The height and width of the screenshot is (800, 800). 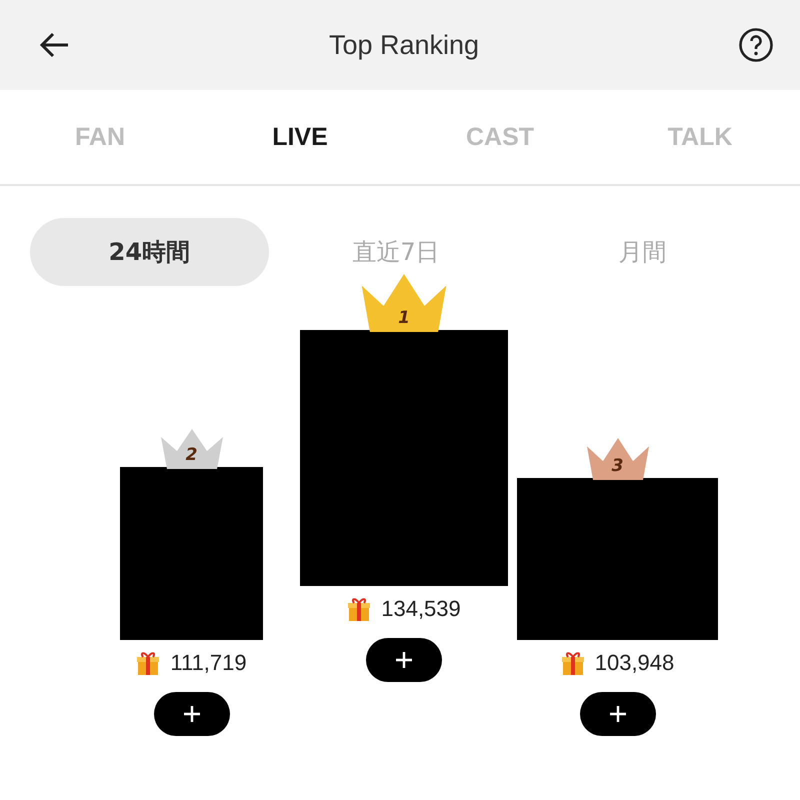 What do you see at coordinates (642, 252) in the screenshot?
I see `period-tab: 月間` at bounding box center [642, 252].